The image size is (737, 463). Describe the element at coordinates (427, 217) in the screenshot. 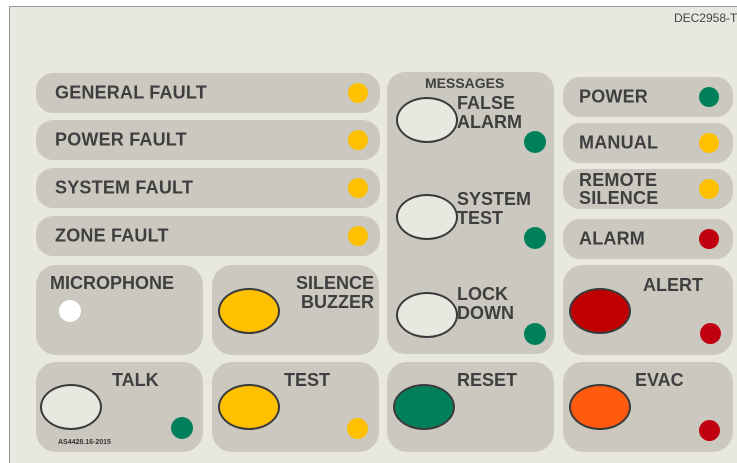

I see `system-test-button` at that location.